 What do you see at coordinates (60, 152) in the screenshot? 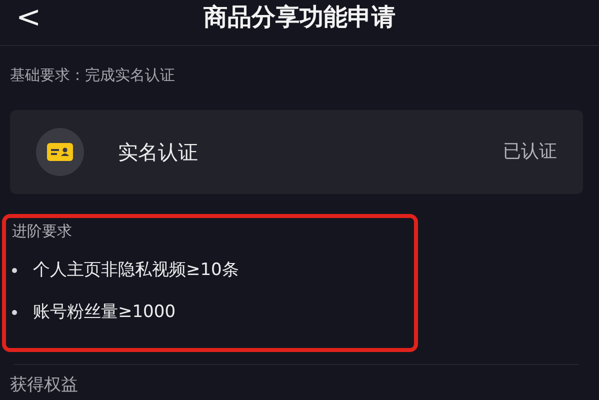
I see `id-card-icon` at bounding box center [60, 152].